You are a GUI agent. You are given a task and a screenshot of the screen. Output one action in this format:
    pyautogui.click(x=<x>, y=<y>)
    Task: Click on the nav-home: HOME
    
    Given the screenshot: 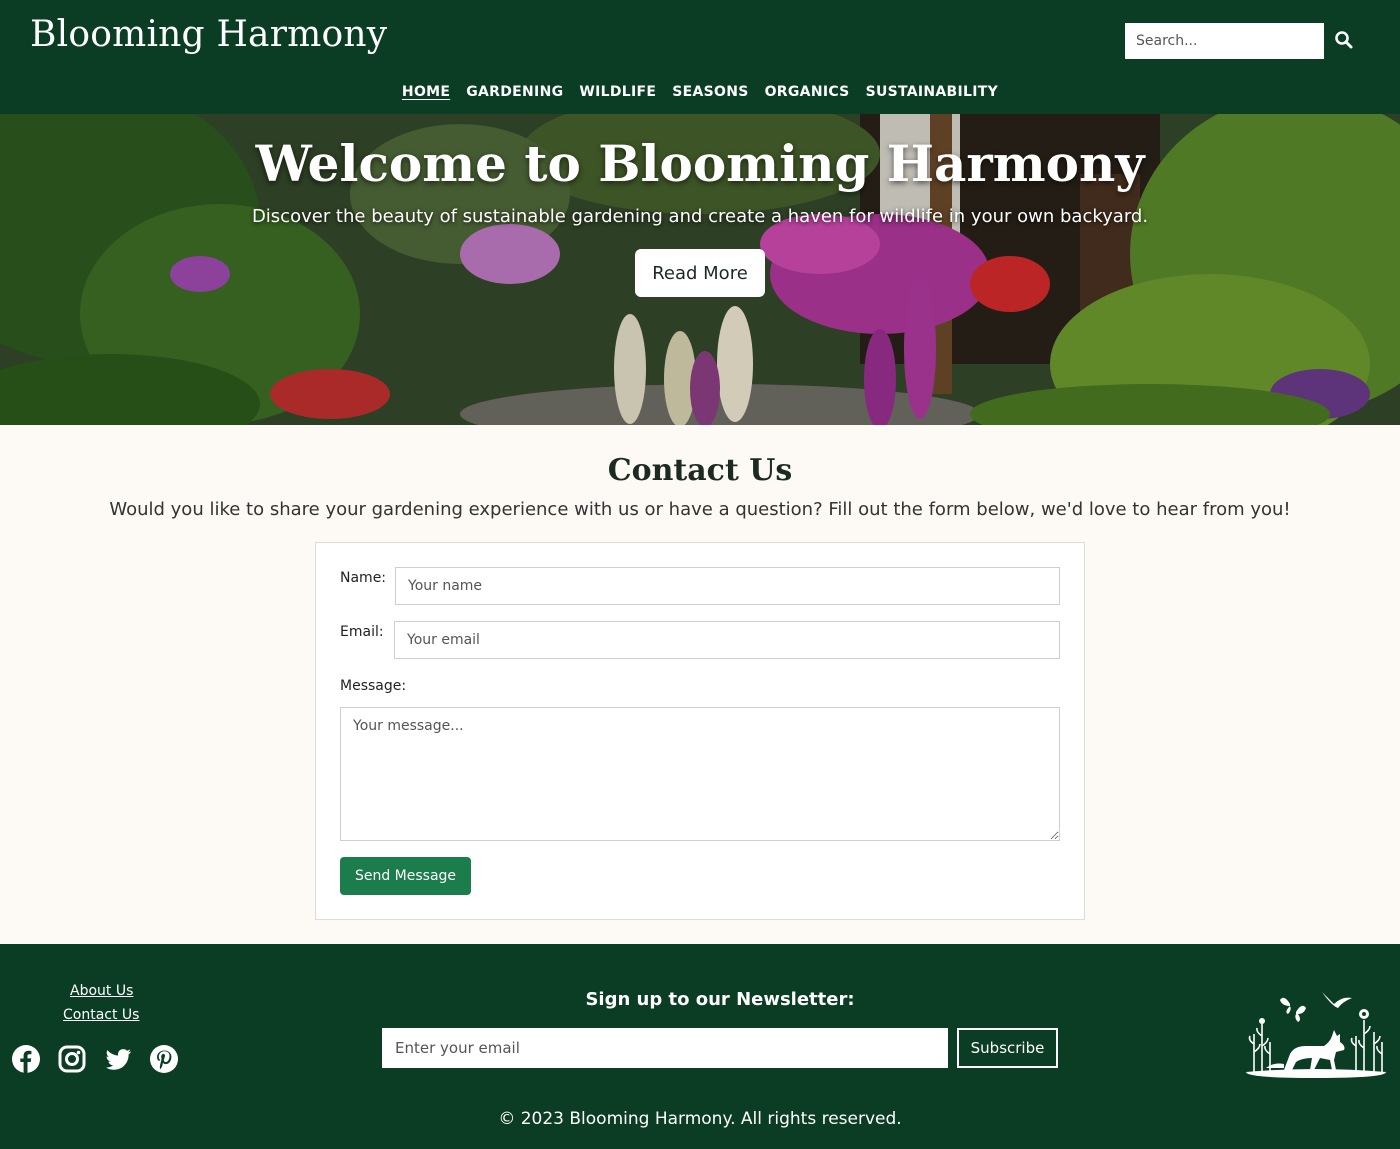 What is the action you would take?
    pyautogui.click(x=426, y=92)
    